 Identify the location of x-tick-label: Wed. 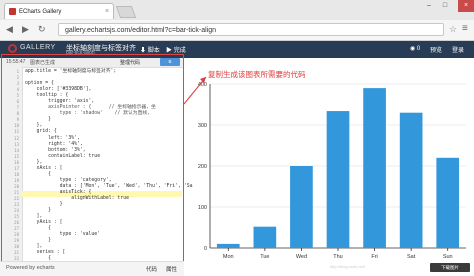
(301, 257).